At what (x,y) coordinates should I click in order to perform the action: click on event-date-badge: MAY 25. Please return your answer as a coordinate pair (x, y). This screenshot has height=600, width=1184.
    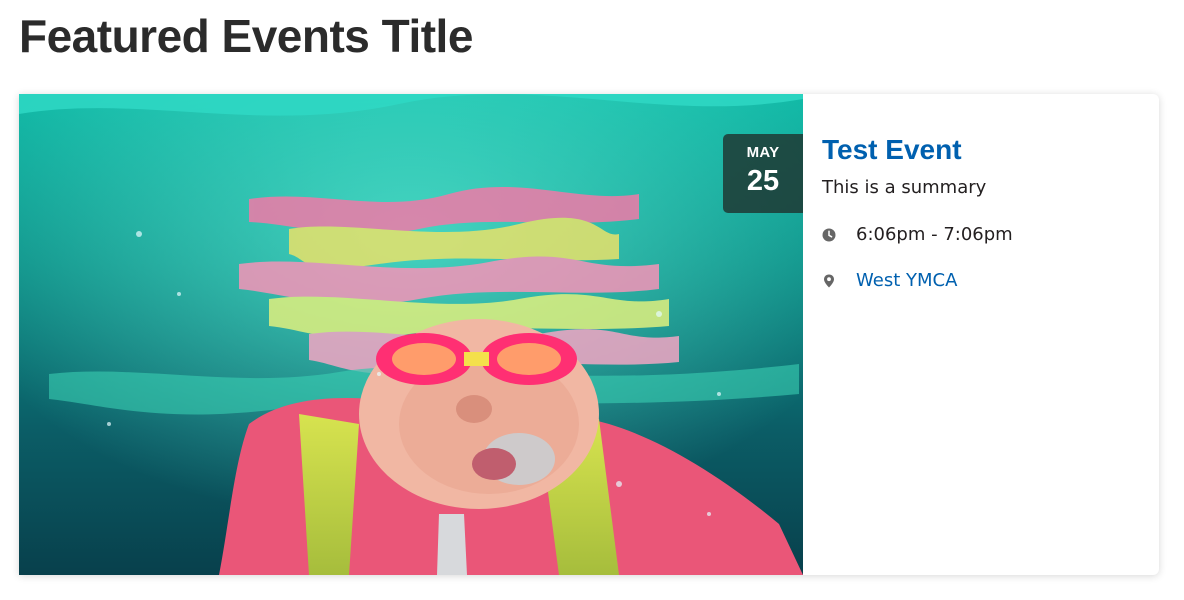
    Looking at the image, I should click on (763, 173).